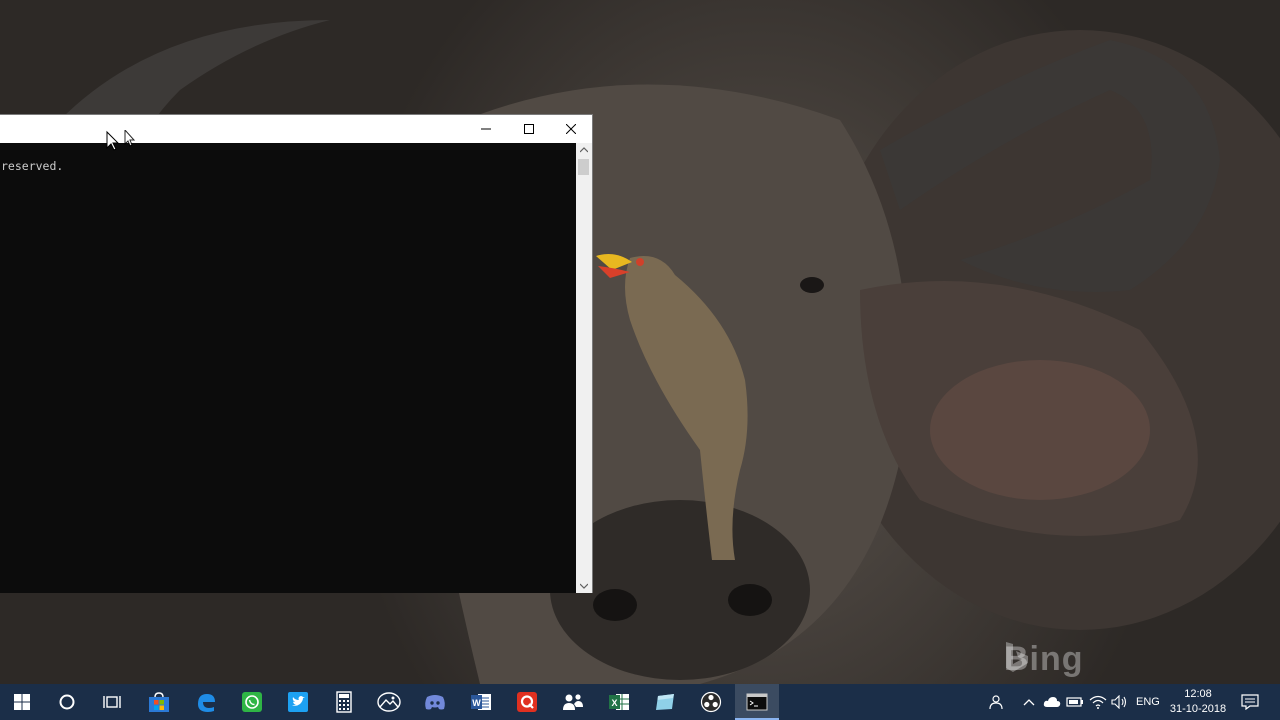  I want to click on discord-icon, so click(435, 702).